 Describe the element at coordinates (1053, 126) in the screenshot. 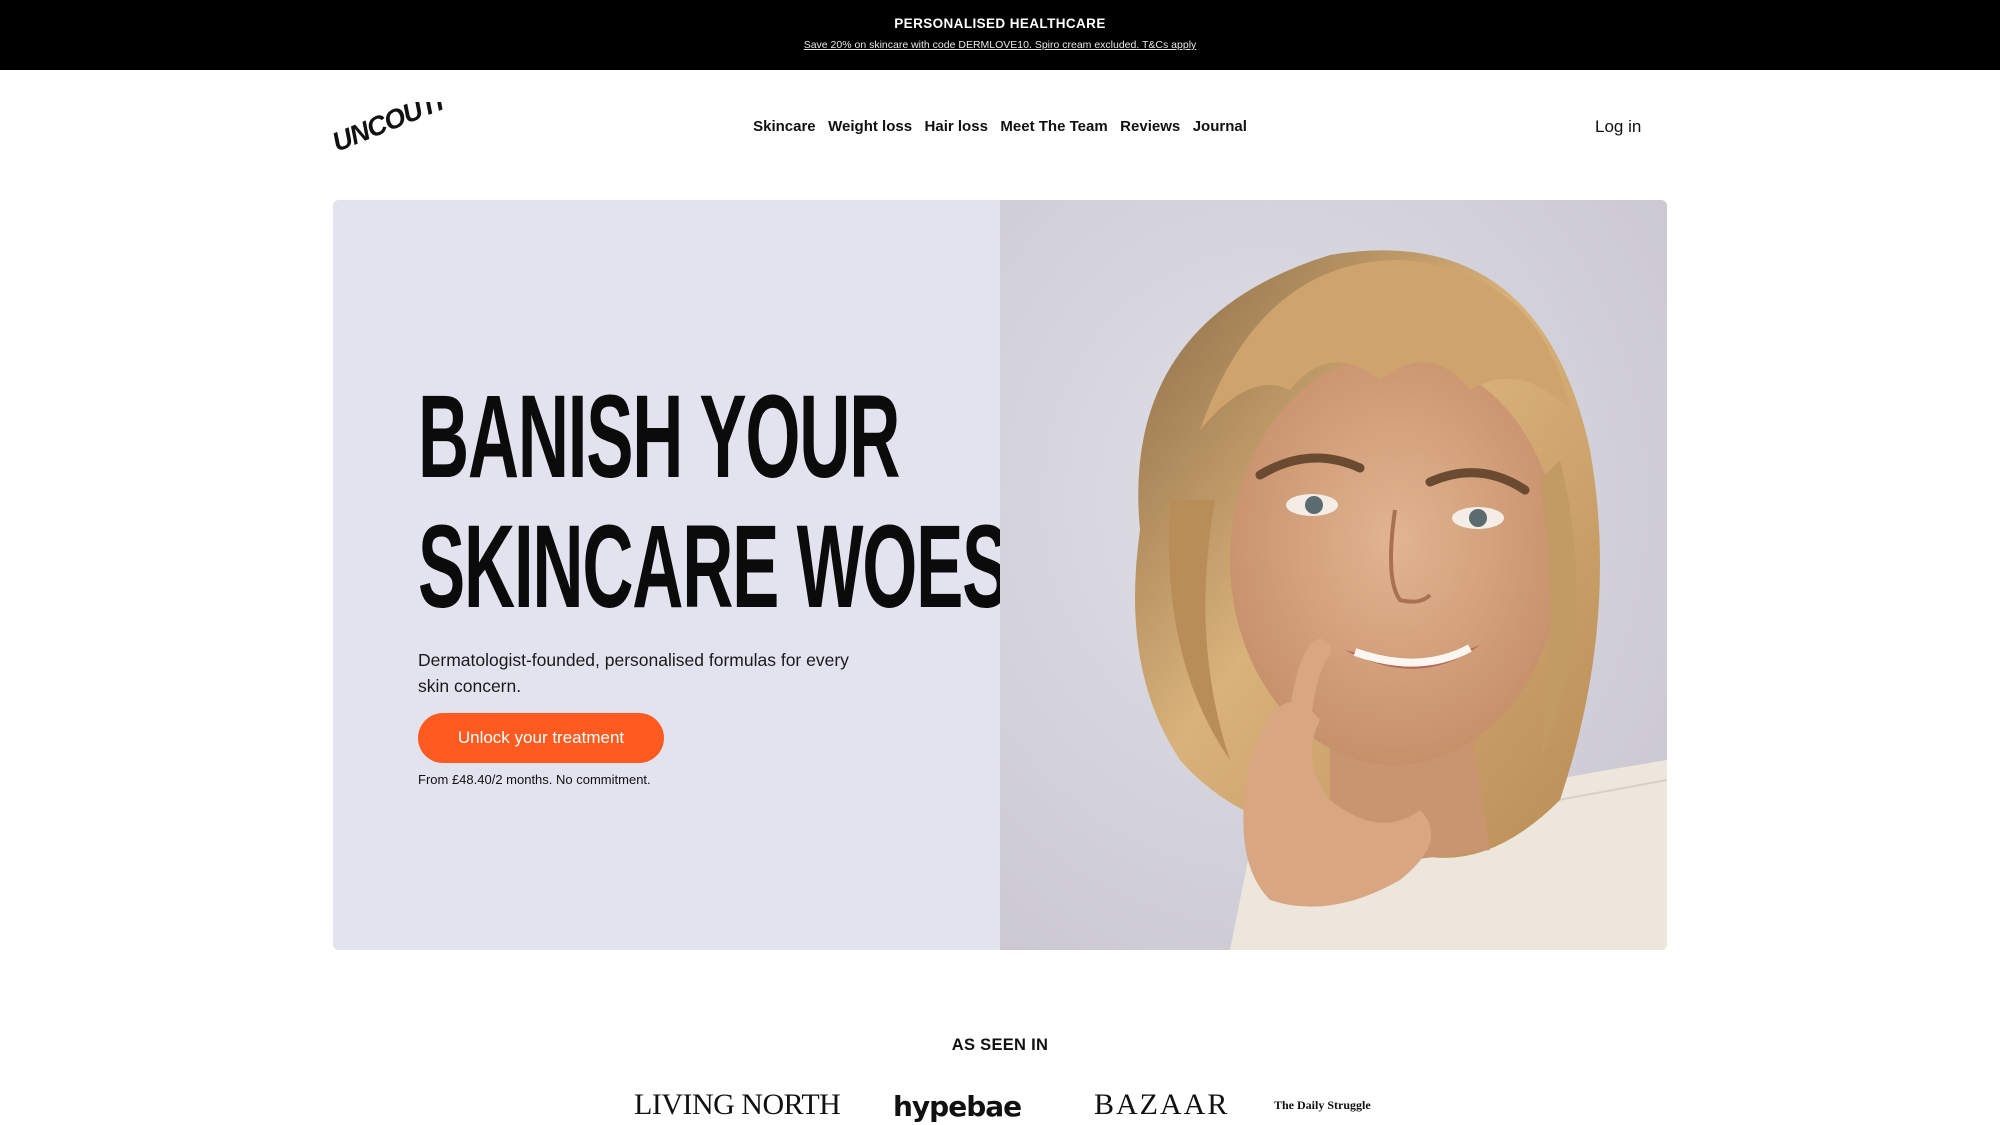

I see `nav-meet-the-team: Meet The Team` at that location.